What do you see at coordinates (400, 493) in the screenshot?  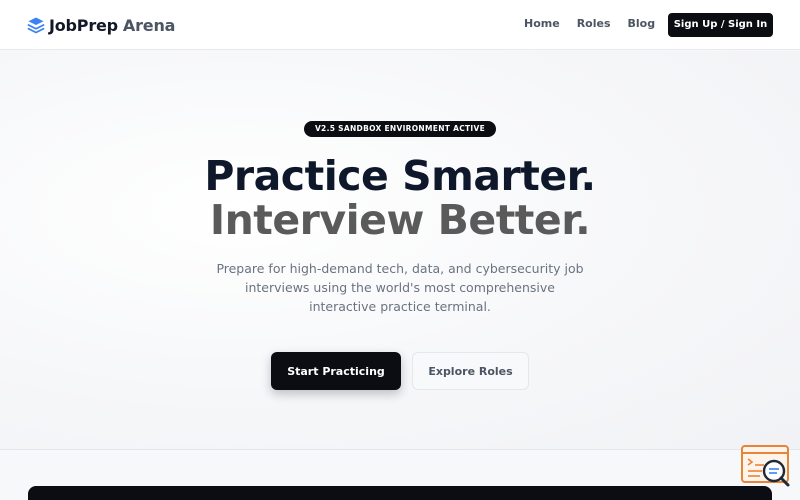 I see `terminal-preview-panel` at bounding box center [400, 493].